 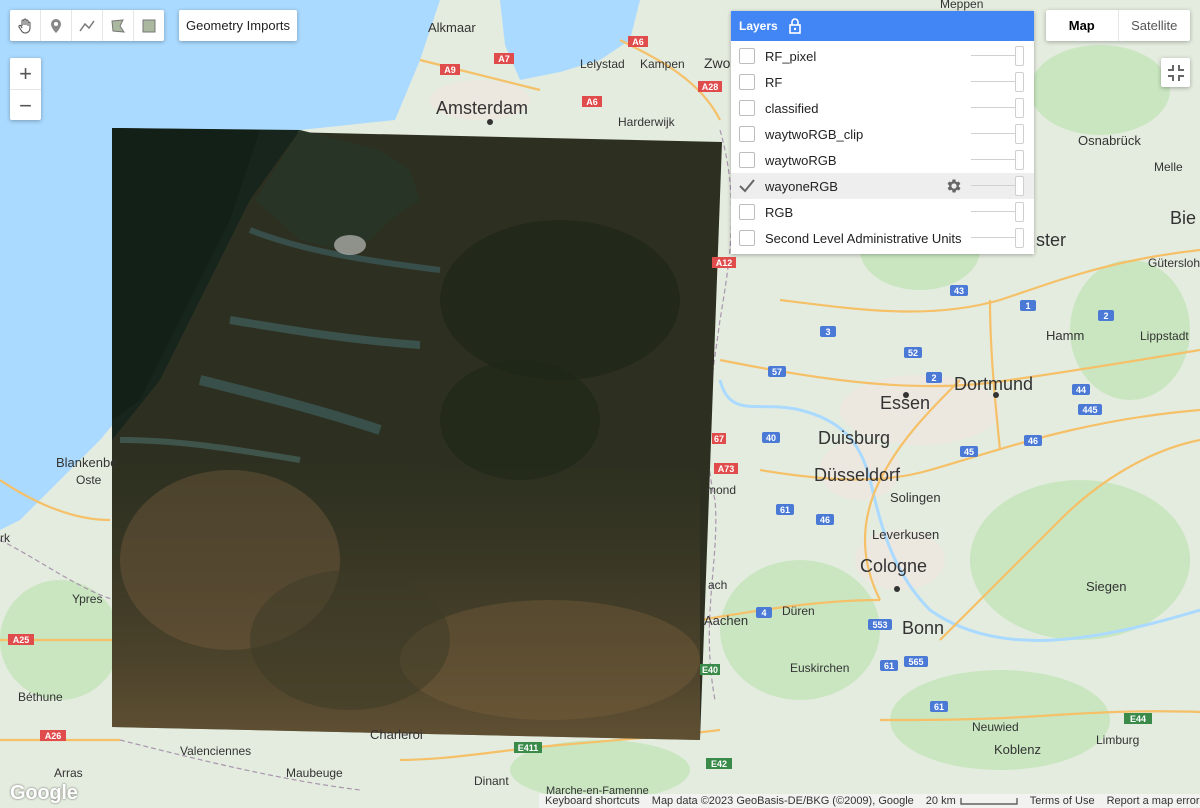 I want to click on layer-label: RGB, so click(x=779, y=212).